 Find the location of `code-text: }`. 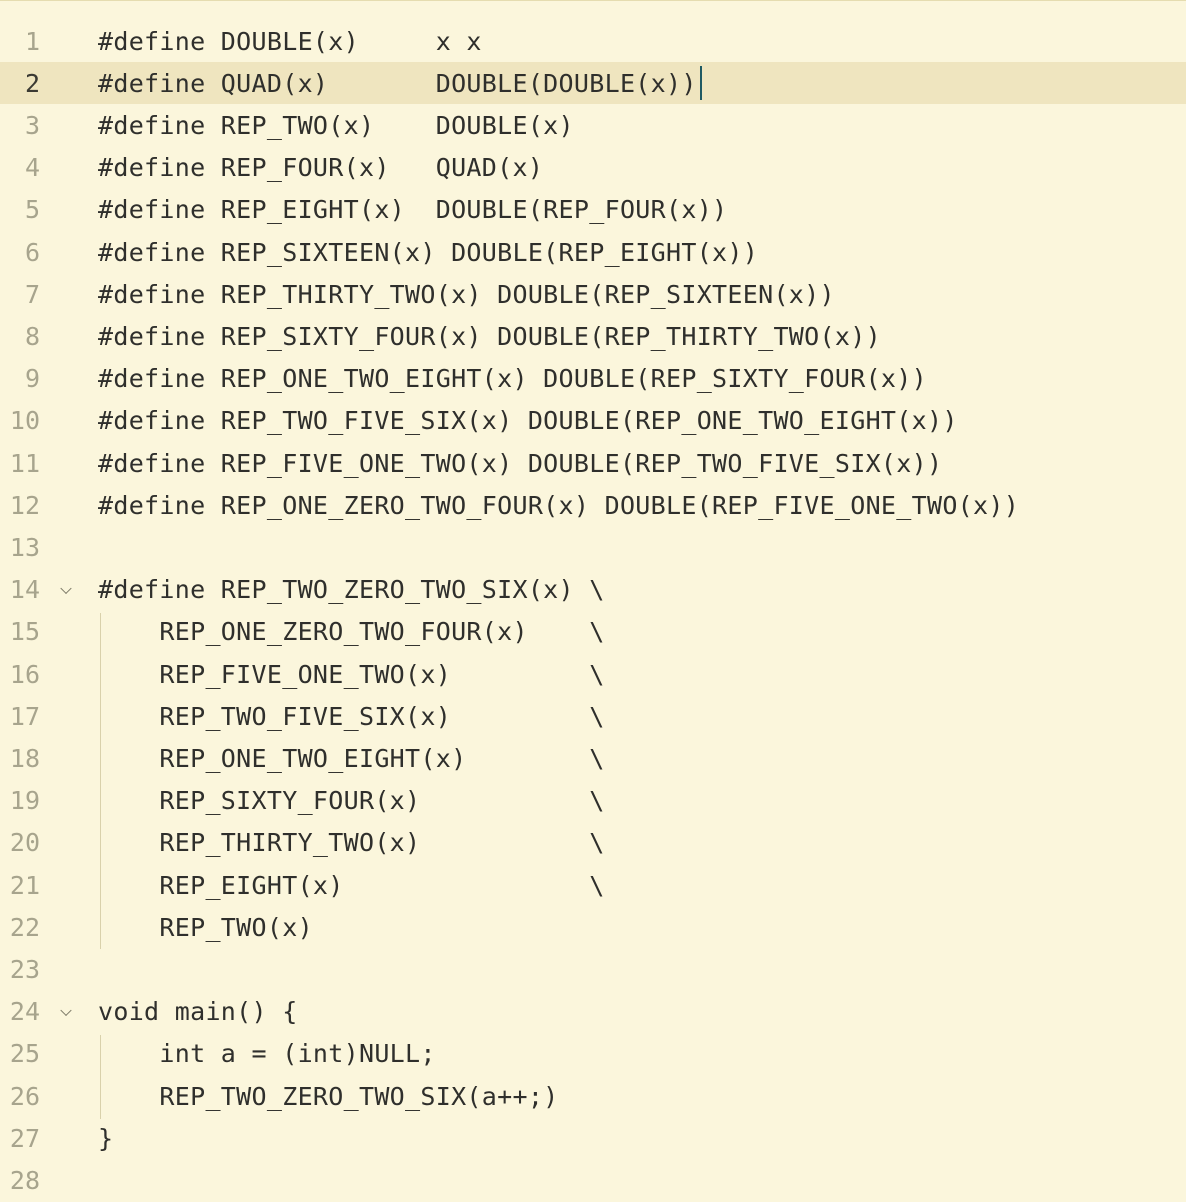

code-text: } is located at coordinates (105, 1138).